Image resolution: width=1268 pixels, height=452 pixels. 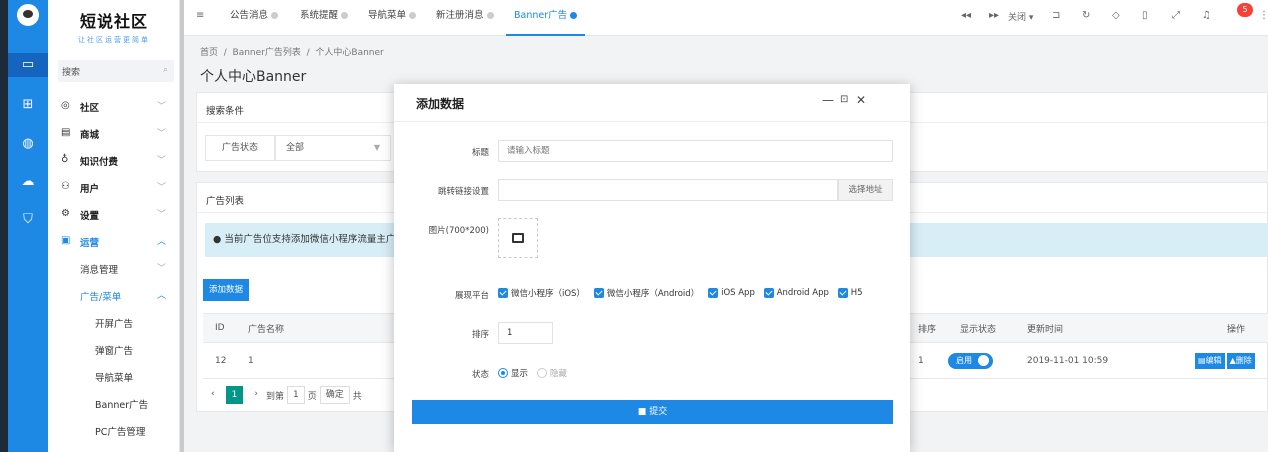 I want to click on edit-icon: ▤, so click(x=1202, y=360).